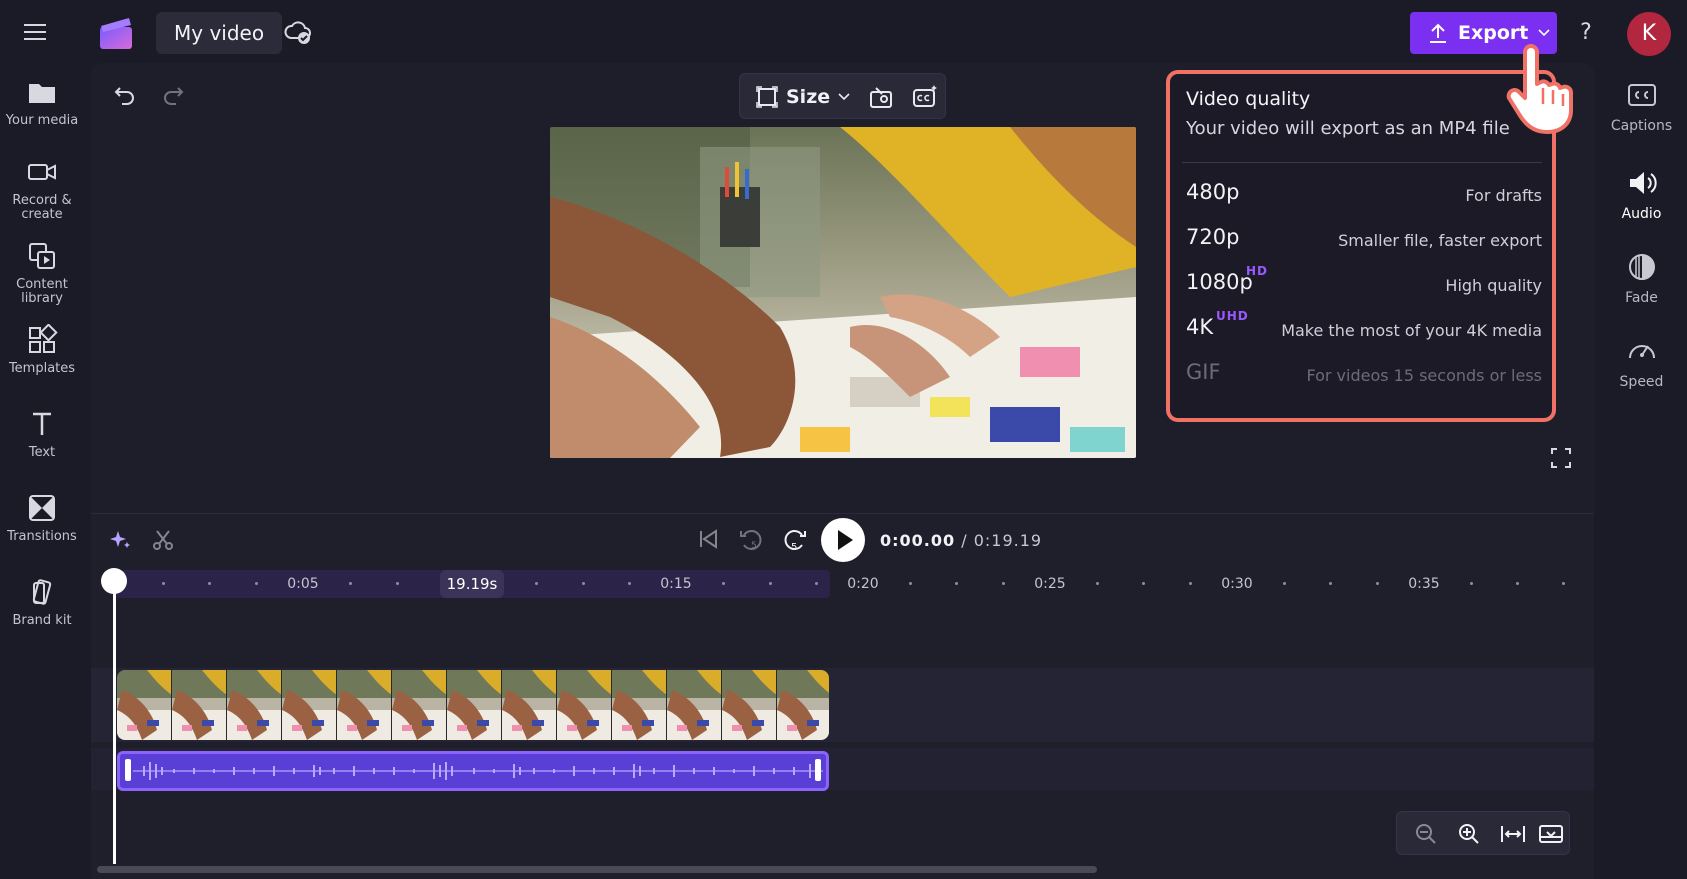 This screenshot has height=879, width=1687. I want to click on playhead-handle, so click(114, 581).